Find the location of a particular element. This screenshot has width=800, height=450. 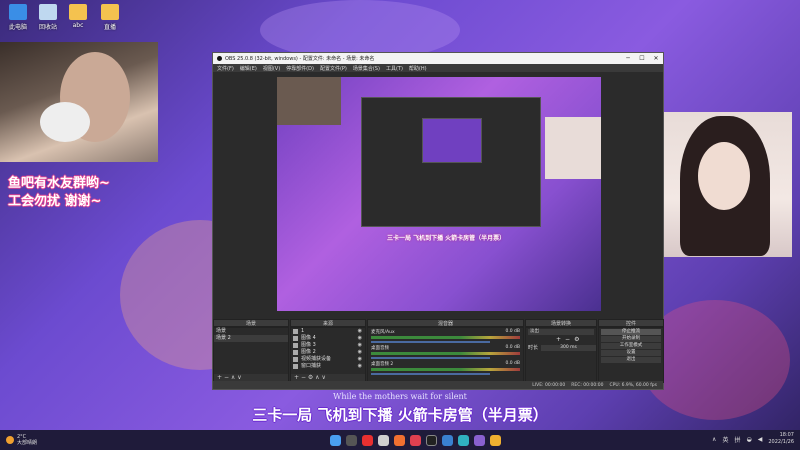

studio-mode-button: 工作室模式 is located at coordinates (631, 346).